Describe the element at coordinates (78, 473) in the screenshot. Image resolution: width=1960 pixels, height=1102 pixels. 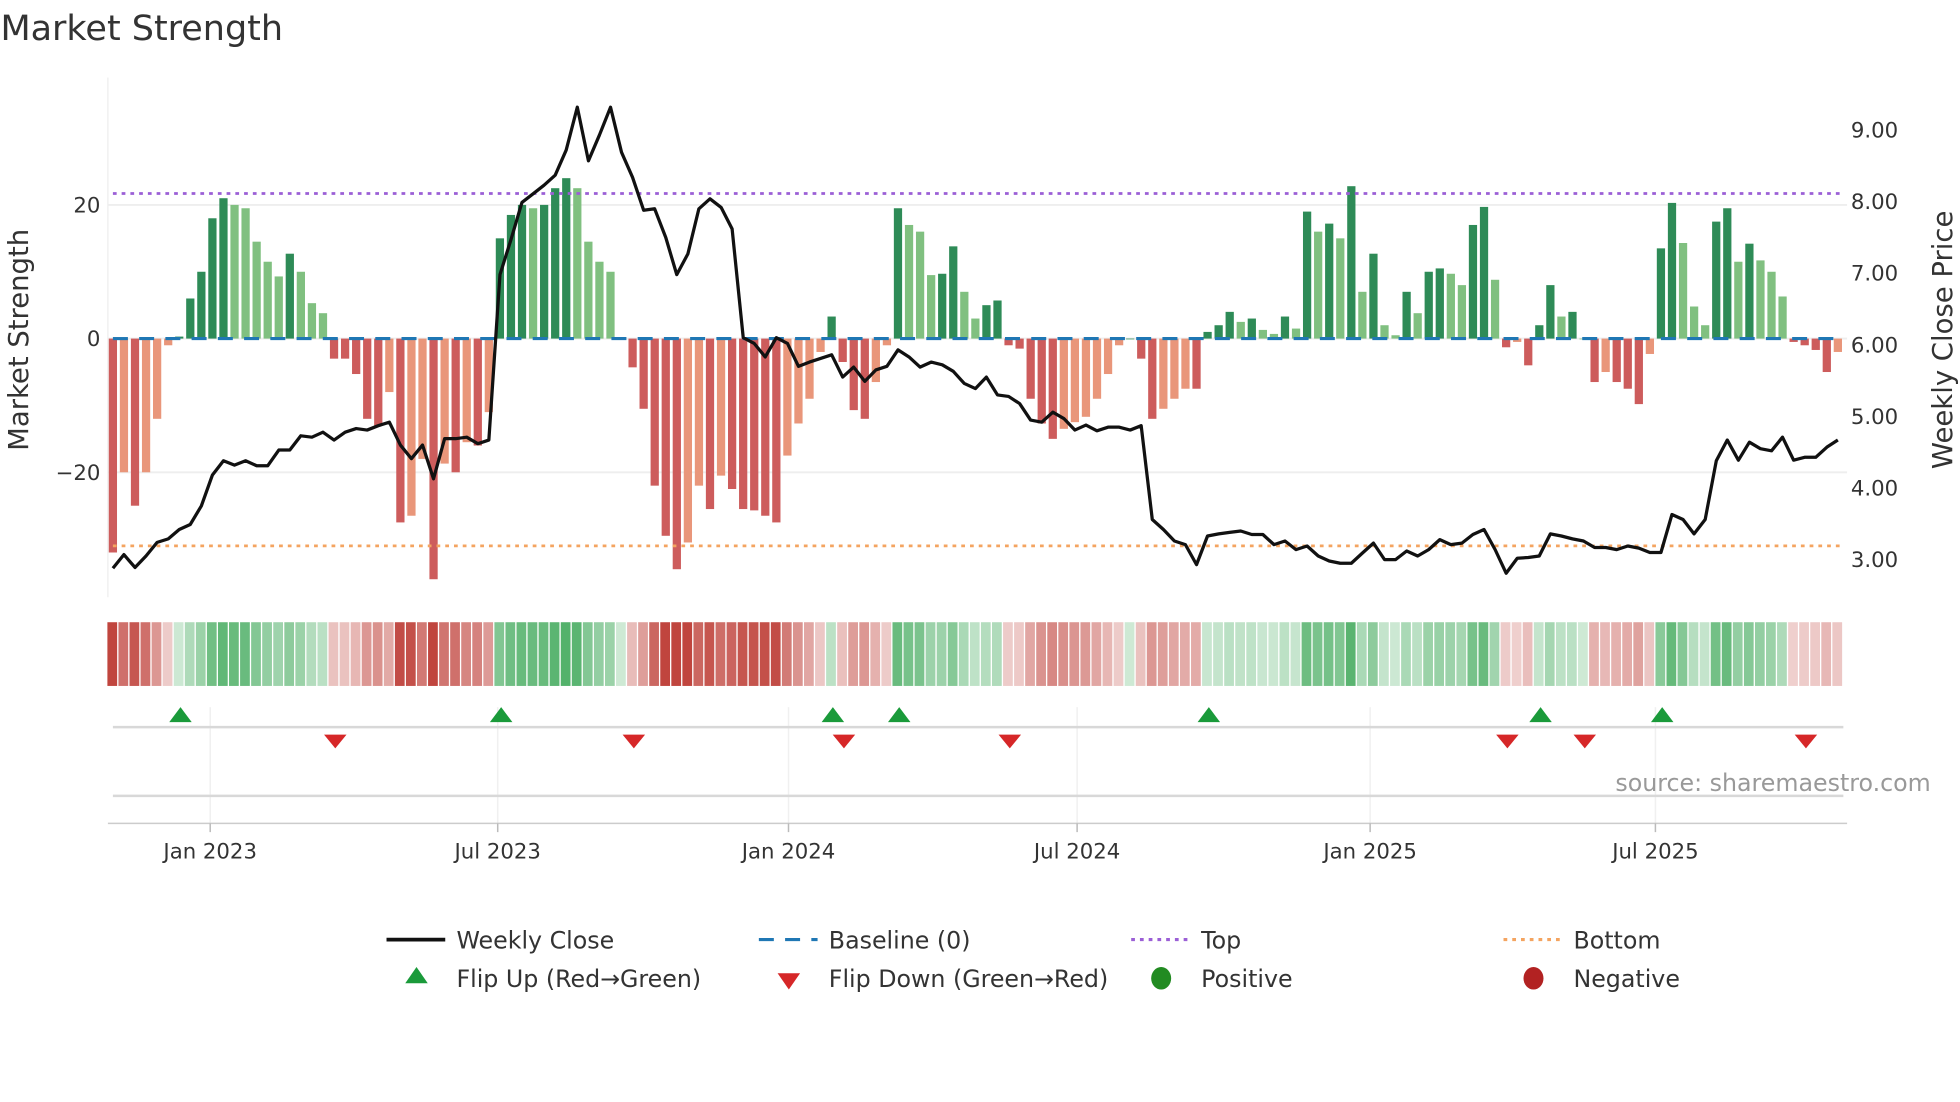
I see `y-tick-label: −20` at that location.